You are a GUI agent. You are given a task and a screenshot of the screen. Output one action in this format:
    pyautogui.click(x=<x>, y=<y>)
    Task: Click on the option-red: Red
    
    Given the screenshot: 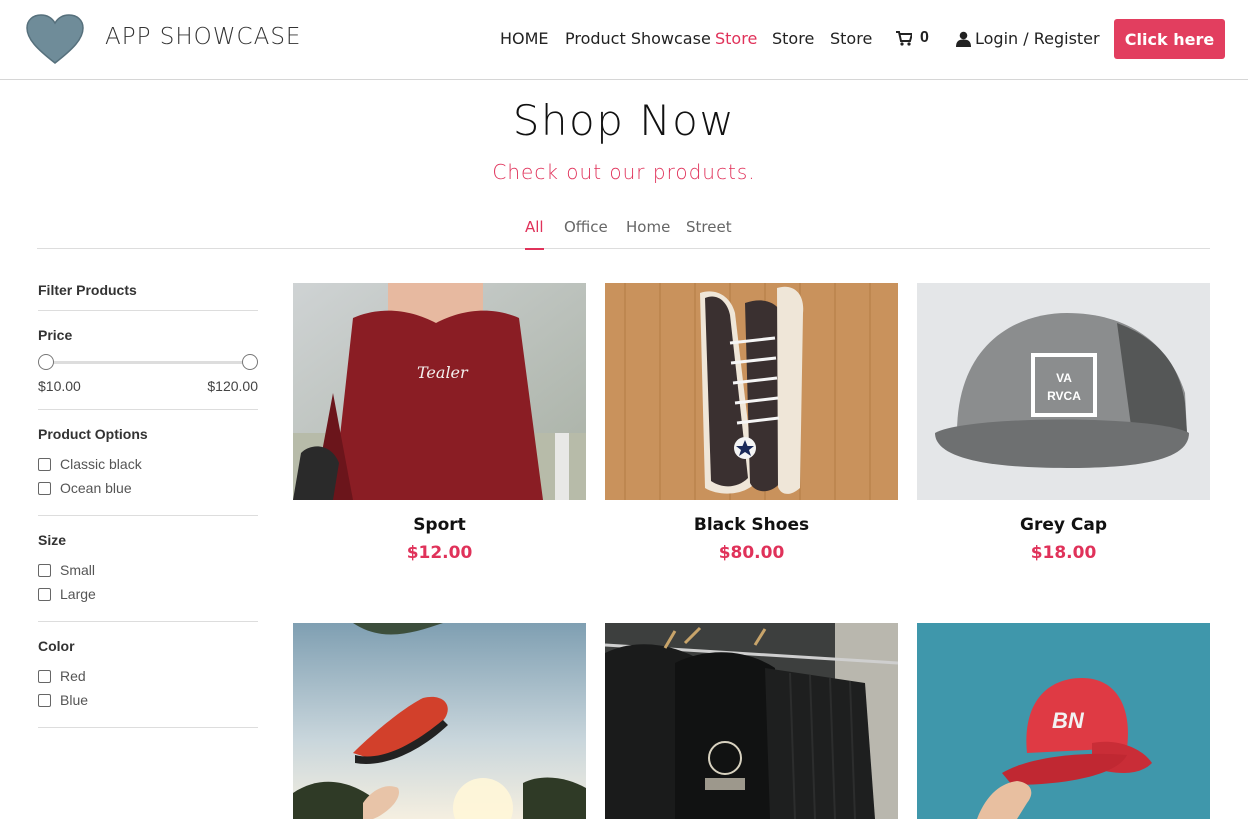 What is the action you would take?
    pyautogui.click(x=148, y=676)
    